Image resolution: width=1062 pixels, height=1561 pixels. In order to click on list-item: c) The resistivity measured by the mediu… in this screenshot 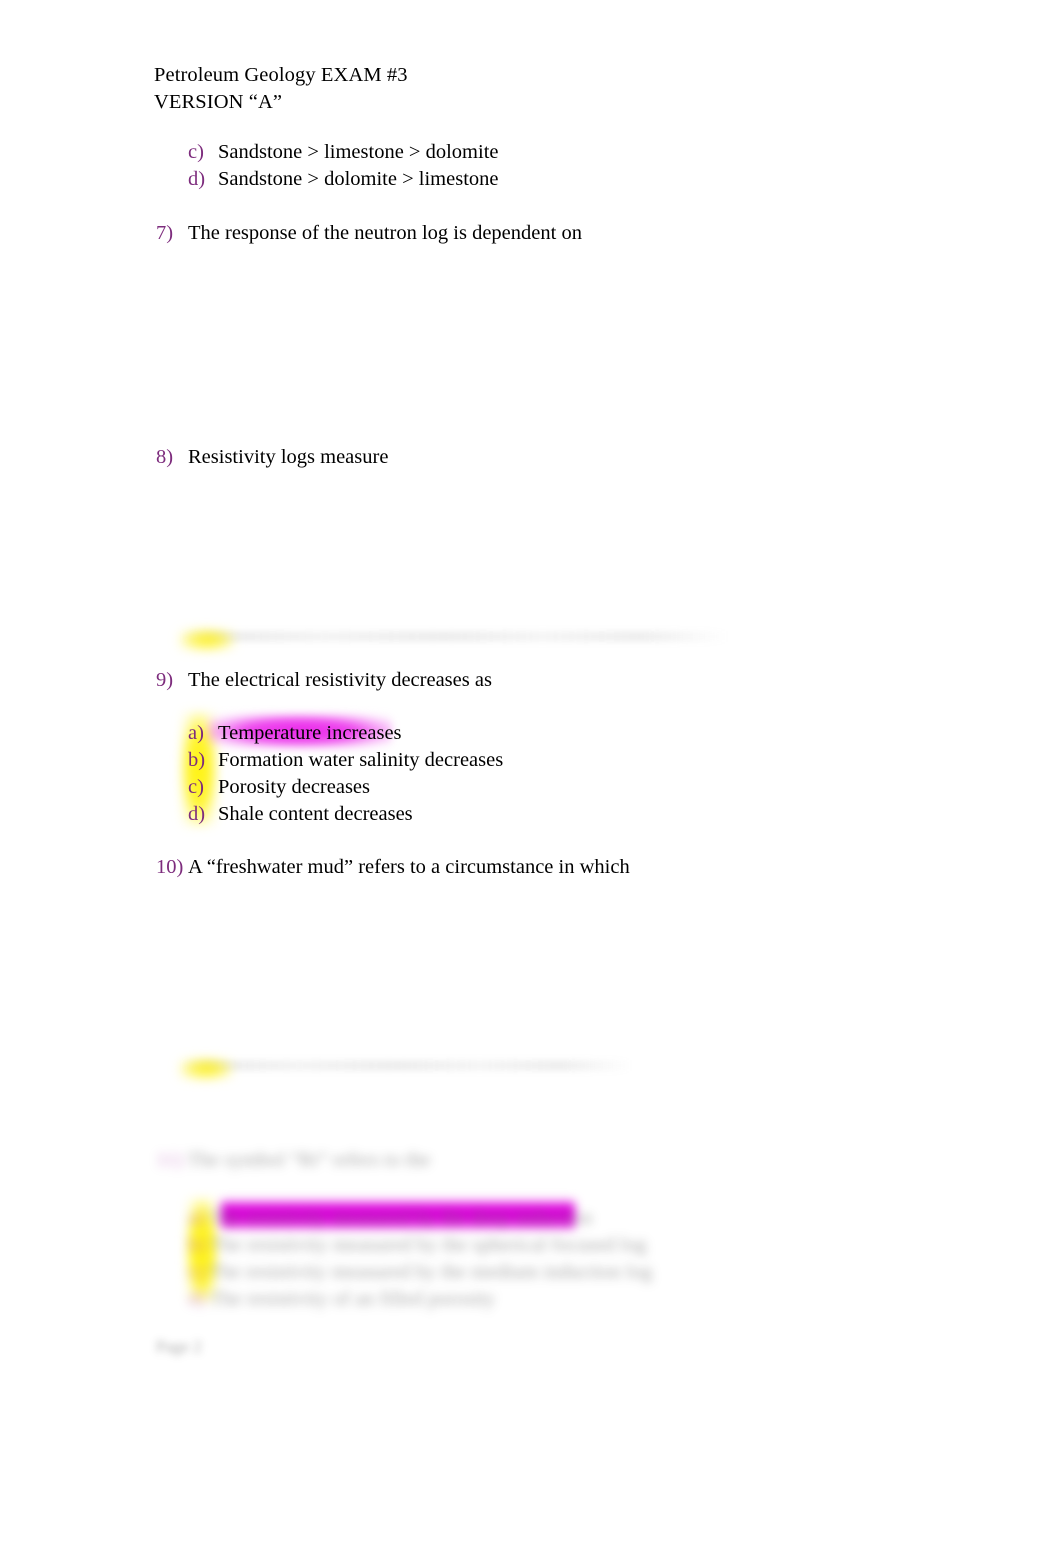, I will do `click(420, 1272)`.